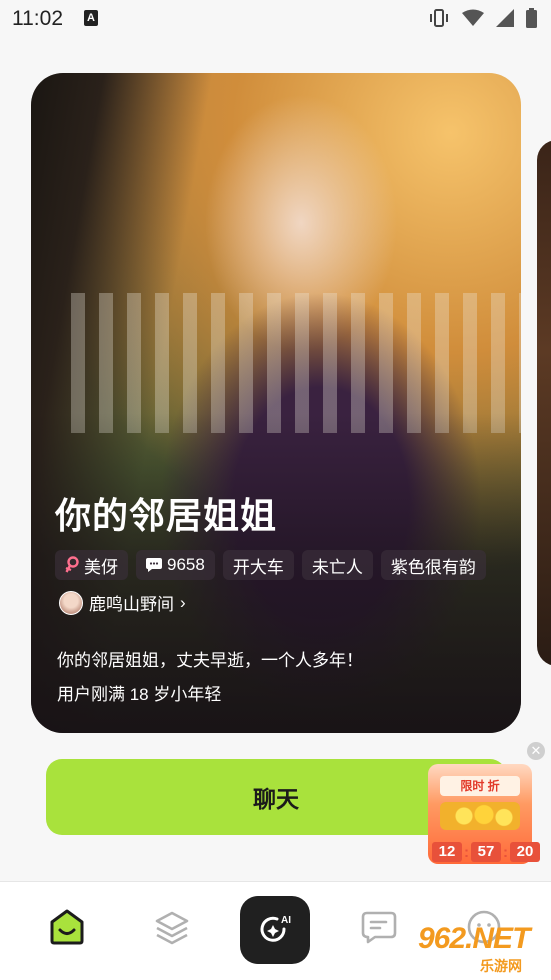  Describe the element at coordinates (501, 966) in the screenshot. I see `watermark-sub: 乐游网` at that location.